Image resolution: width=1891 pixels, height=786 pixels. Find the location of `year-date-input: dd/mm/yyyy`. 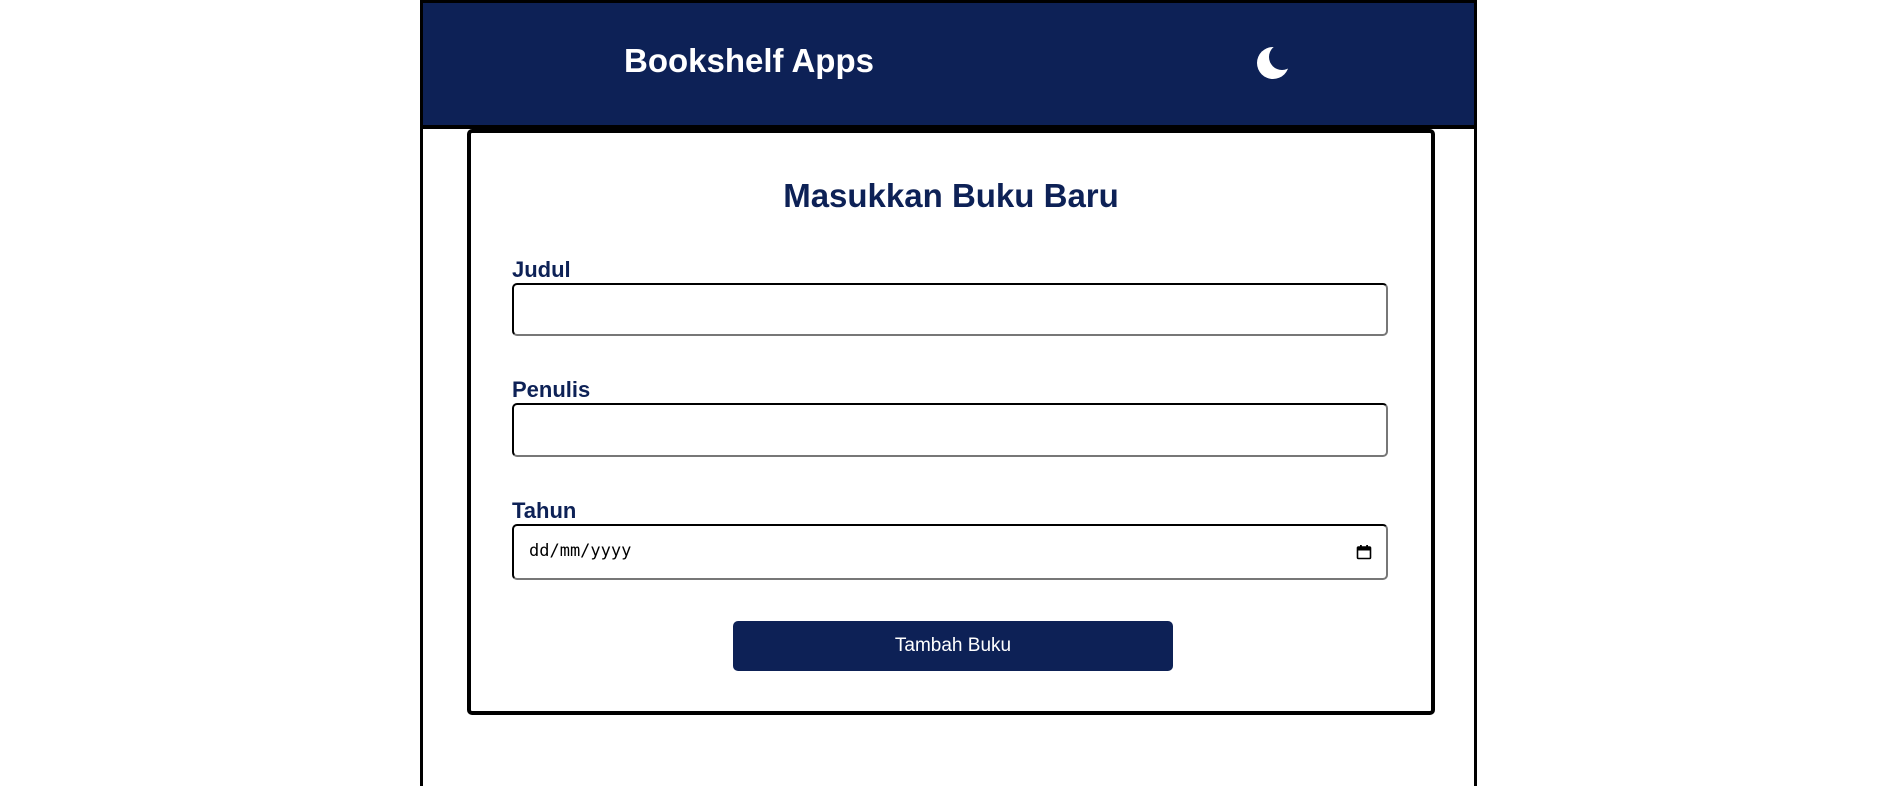

year-date-input: dd/mm/yyyy is located at coordinates (950, 552).